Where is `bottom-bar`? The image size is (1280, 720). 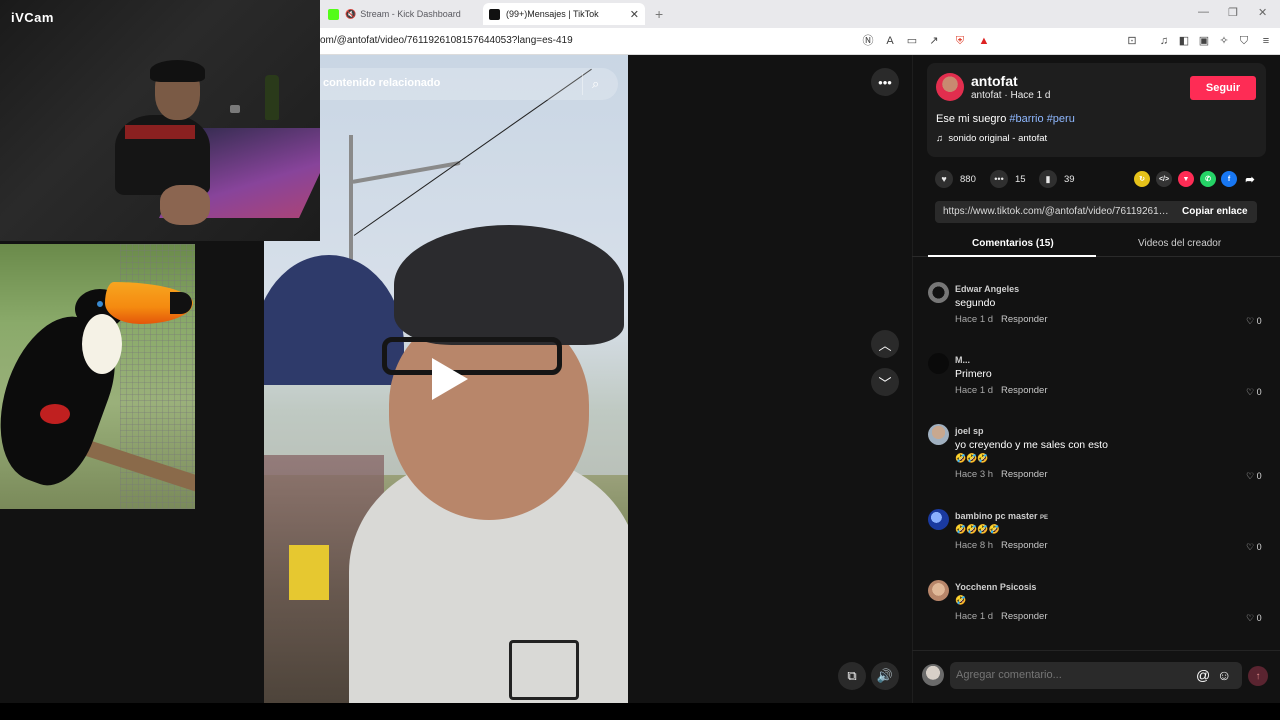 bottom-bar is located at coordinates (640, 711).